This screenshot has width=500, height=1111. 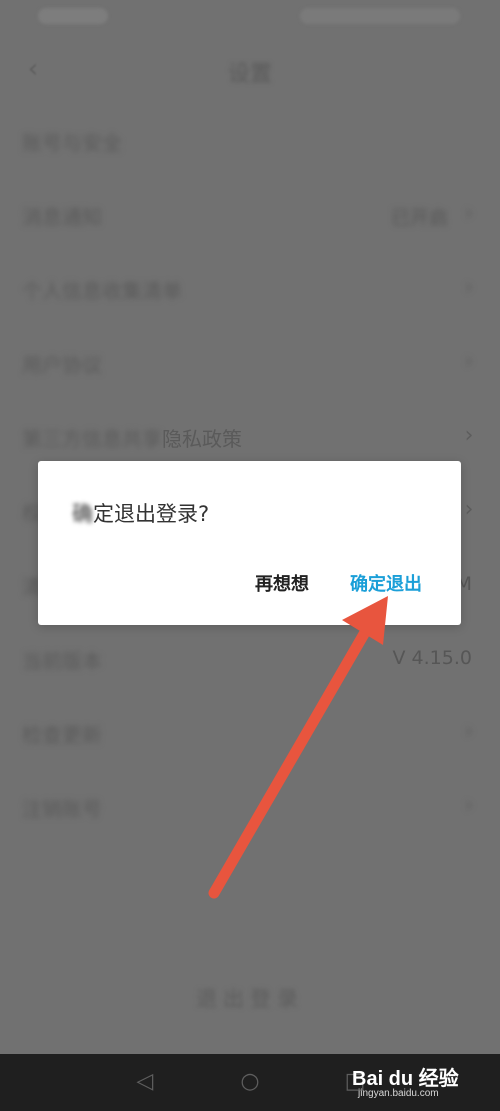 What do you see at coordinates (250, 290) in the screenshot?
I see `settings-row-info-list: 个人信息收集清单 ›` at bounding box center [250, 290].